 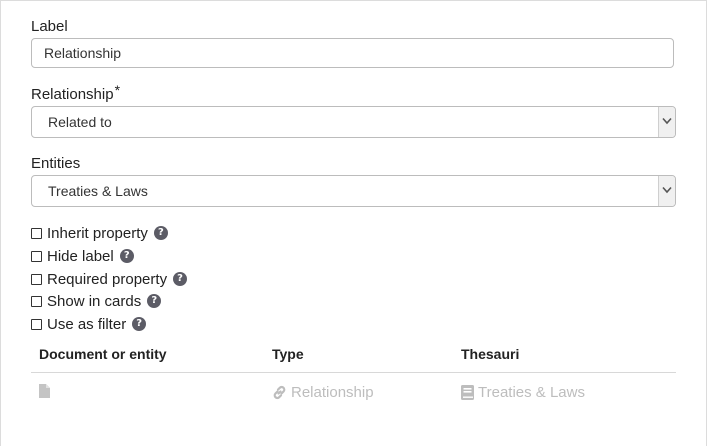 I want to click on table-row-type-cell: Relationship, so click(x=323, y=392).